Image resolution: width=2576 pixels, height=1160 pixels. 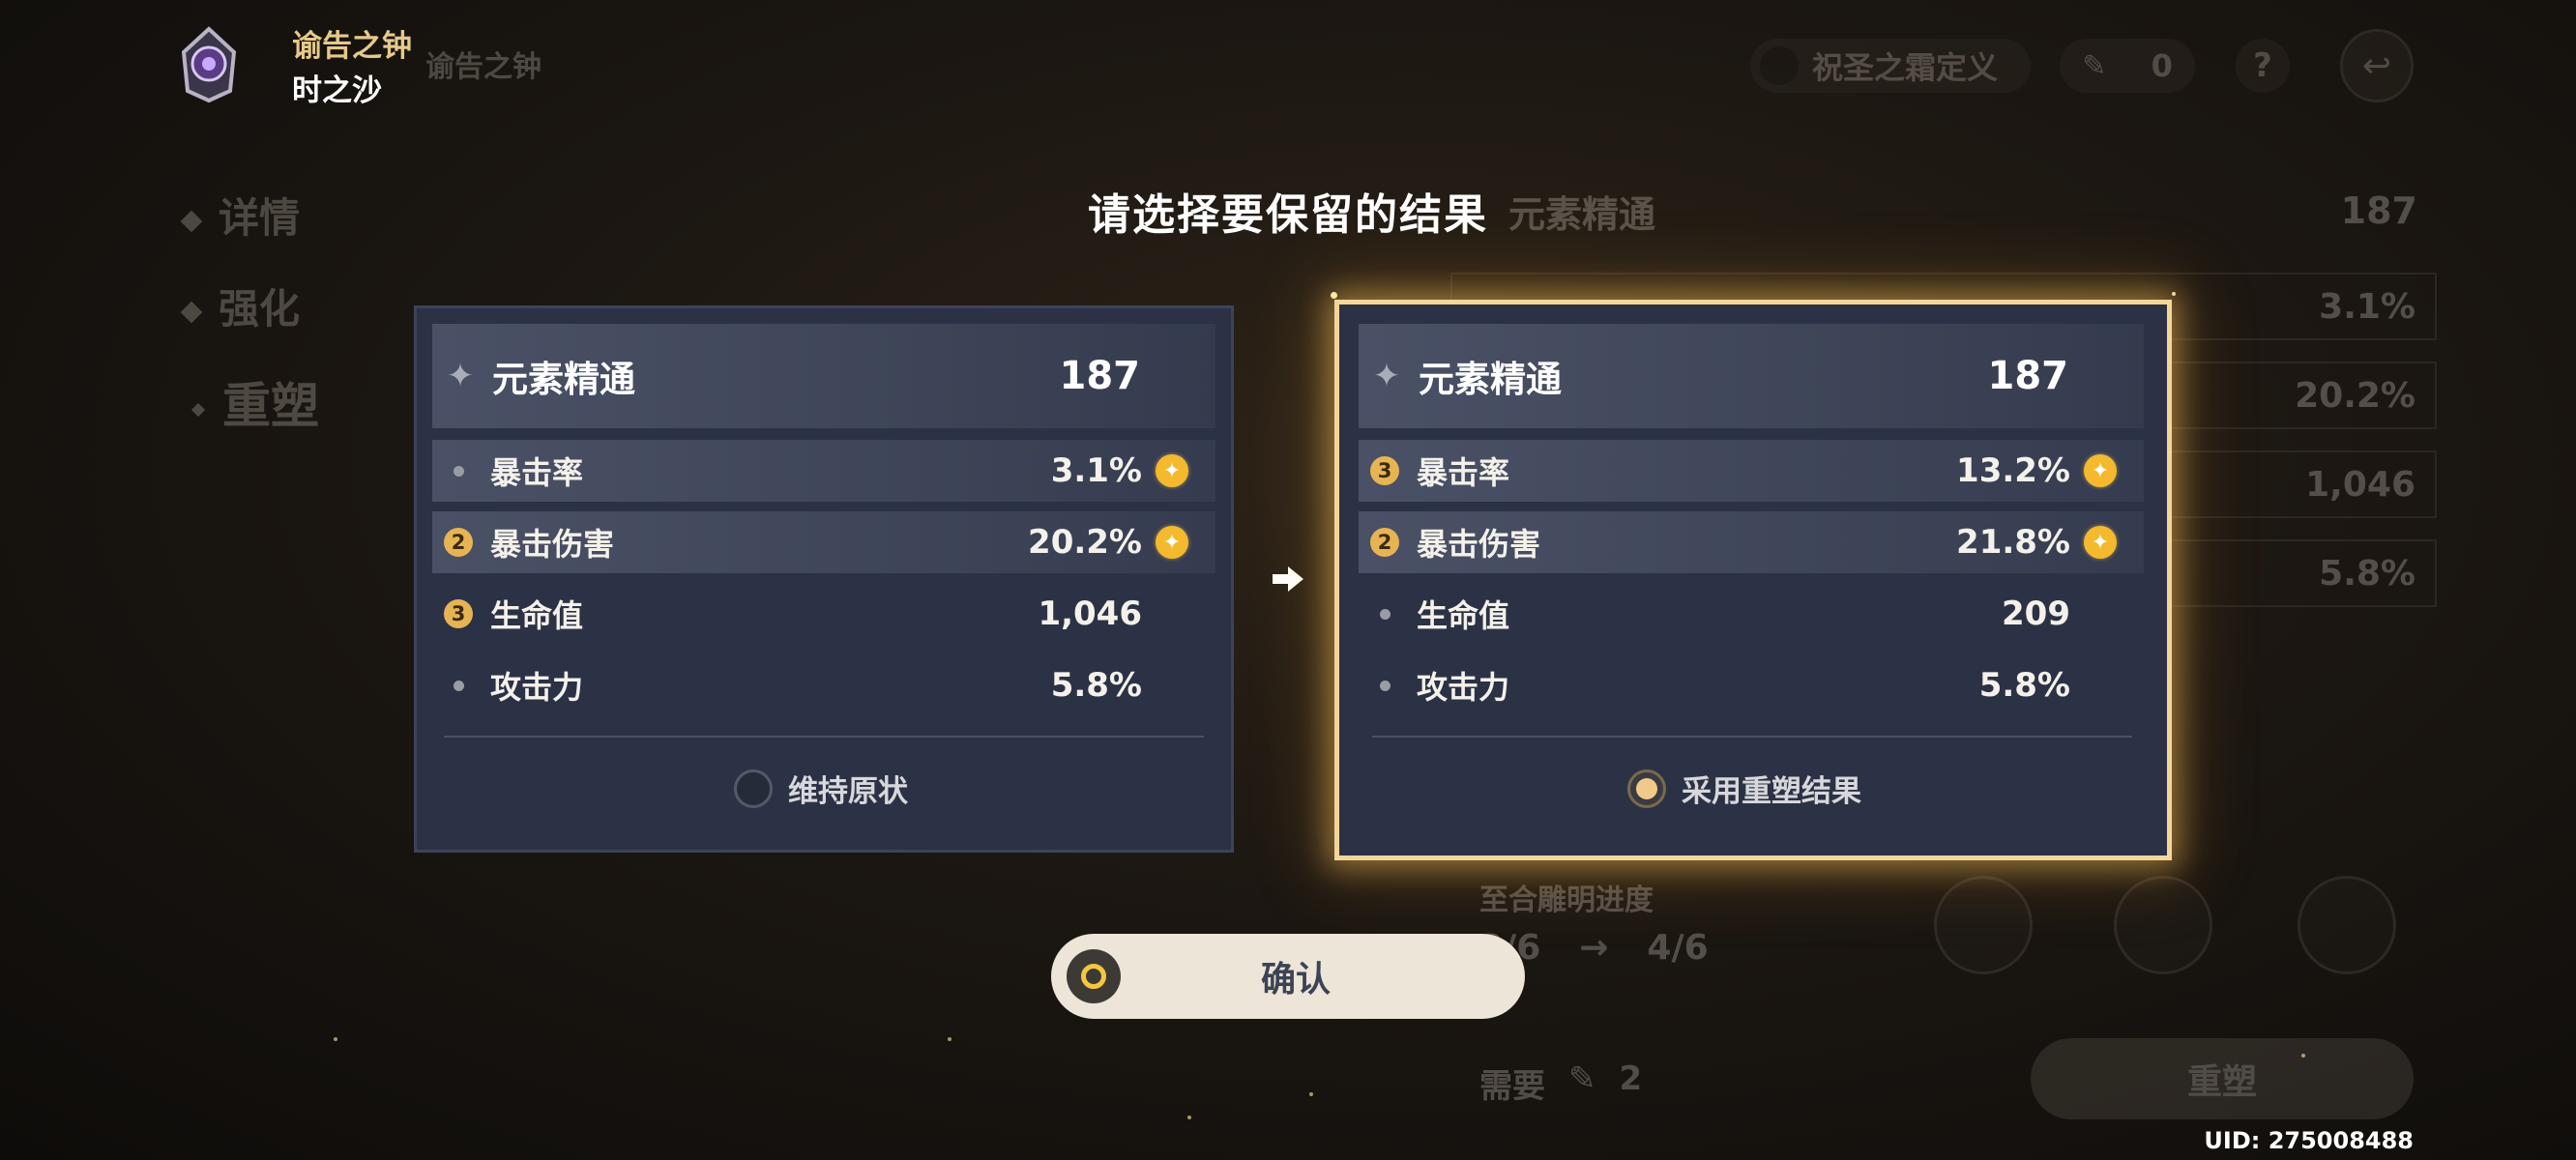 I want to click on bg-item-pill: ✎ 0, so click(x=2127, y=66).